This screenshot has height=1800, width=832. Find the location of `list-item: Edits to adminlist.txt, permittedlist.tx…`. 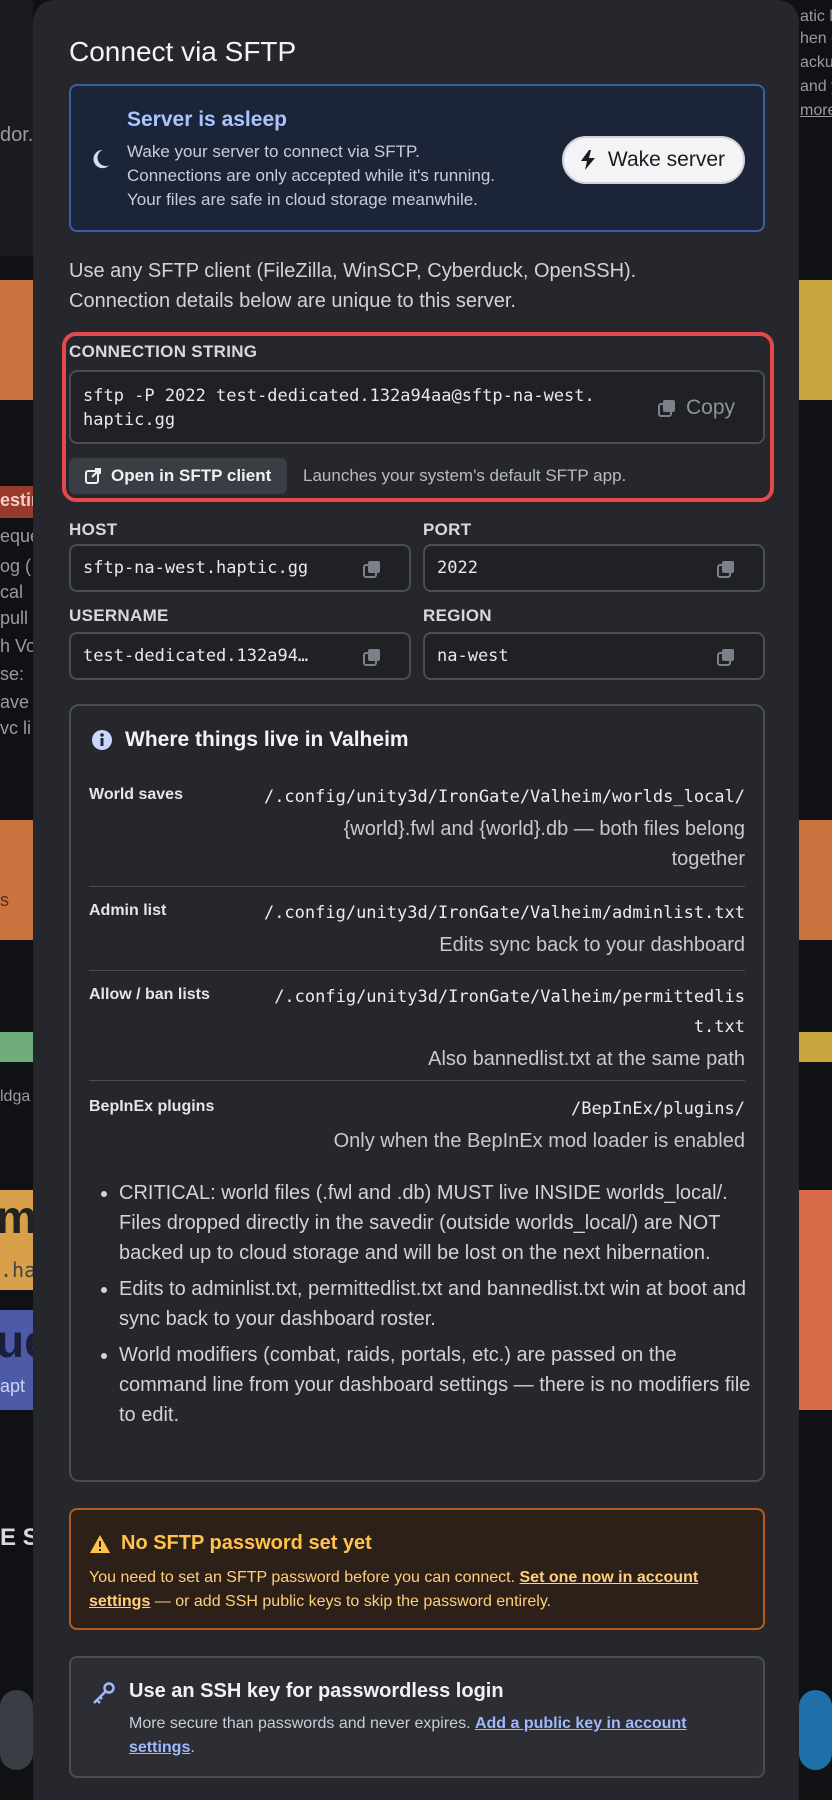

list-item: Edits to adminlist.txt, permittedlist.tx… is located at coordinates (444, 1304).